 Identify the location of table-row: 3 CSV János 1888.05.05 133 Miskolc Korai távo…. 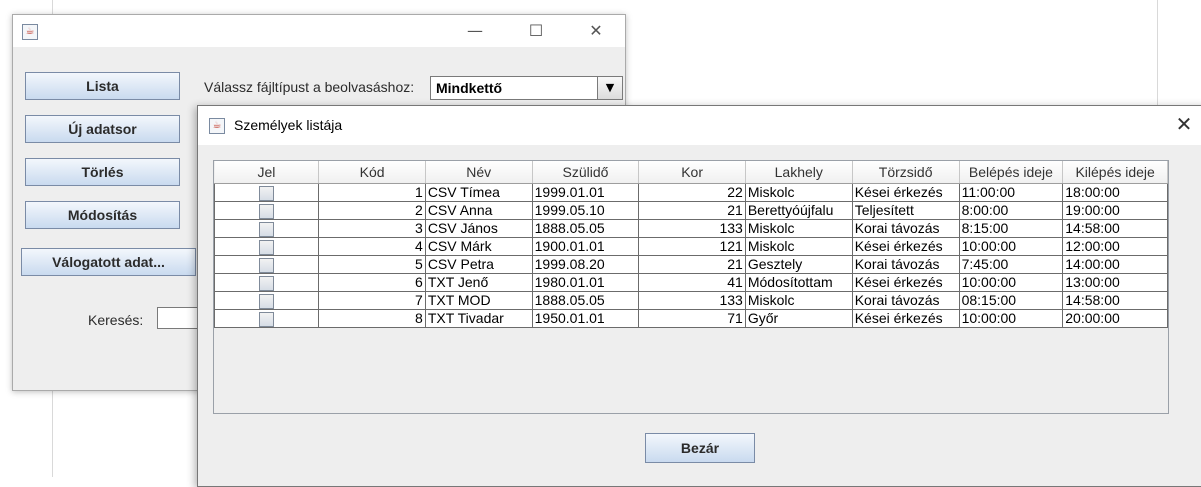
(690, 228).